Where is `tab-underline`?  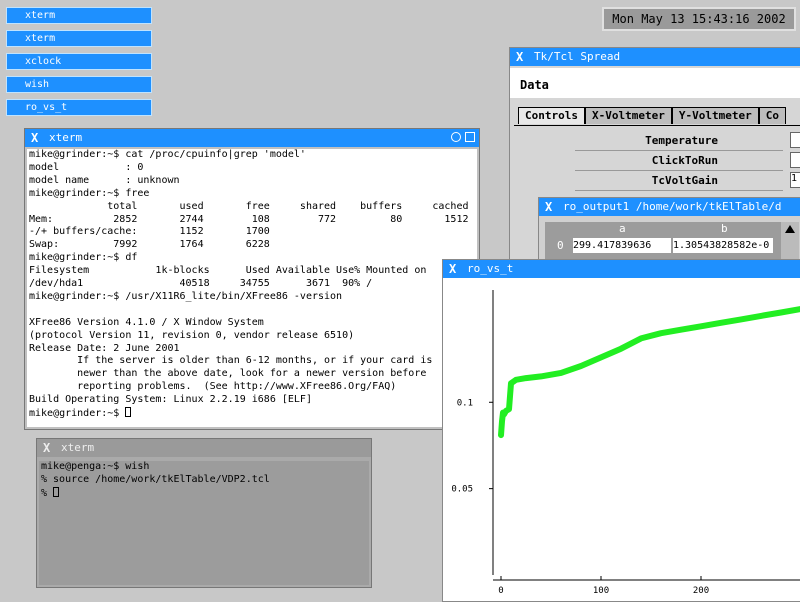
tab-underline is located at coordinates (657, 125).